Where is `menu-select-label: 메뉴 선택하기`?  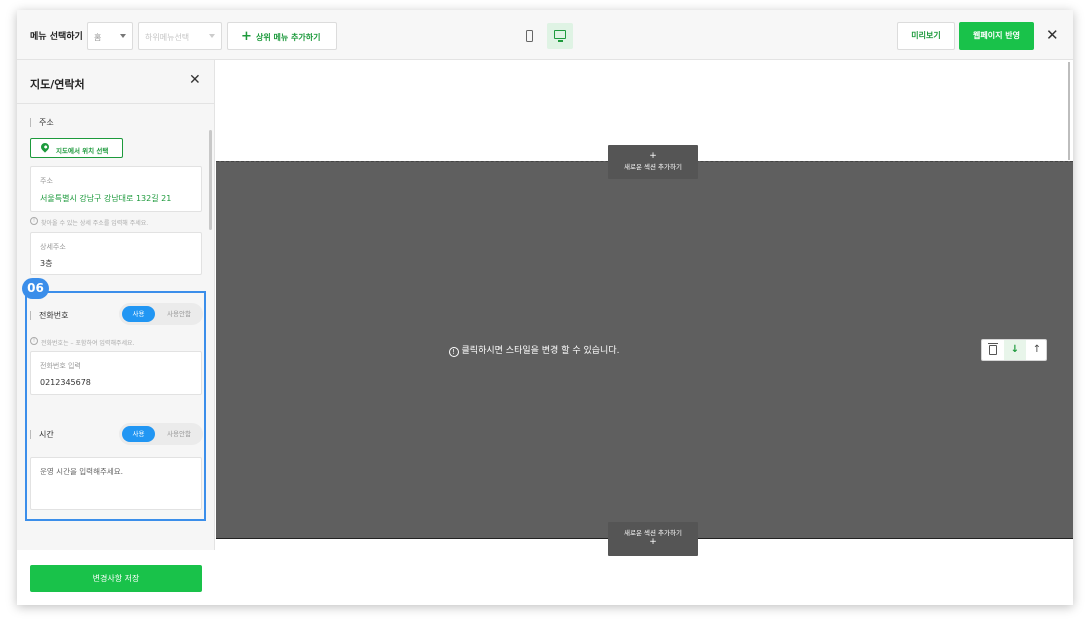 menu-select-label: 메뉴 선택하기 is located at coordinates (56, 37).